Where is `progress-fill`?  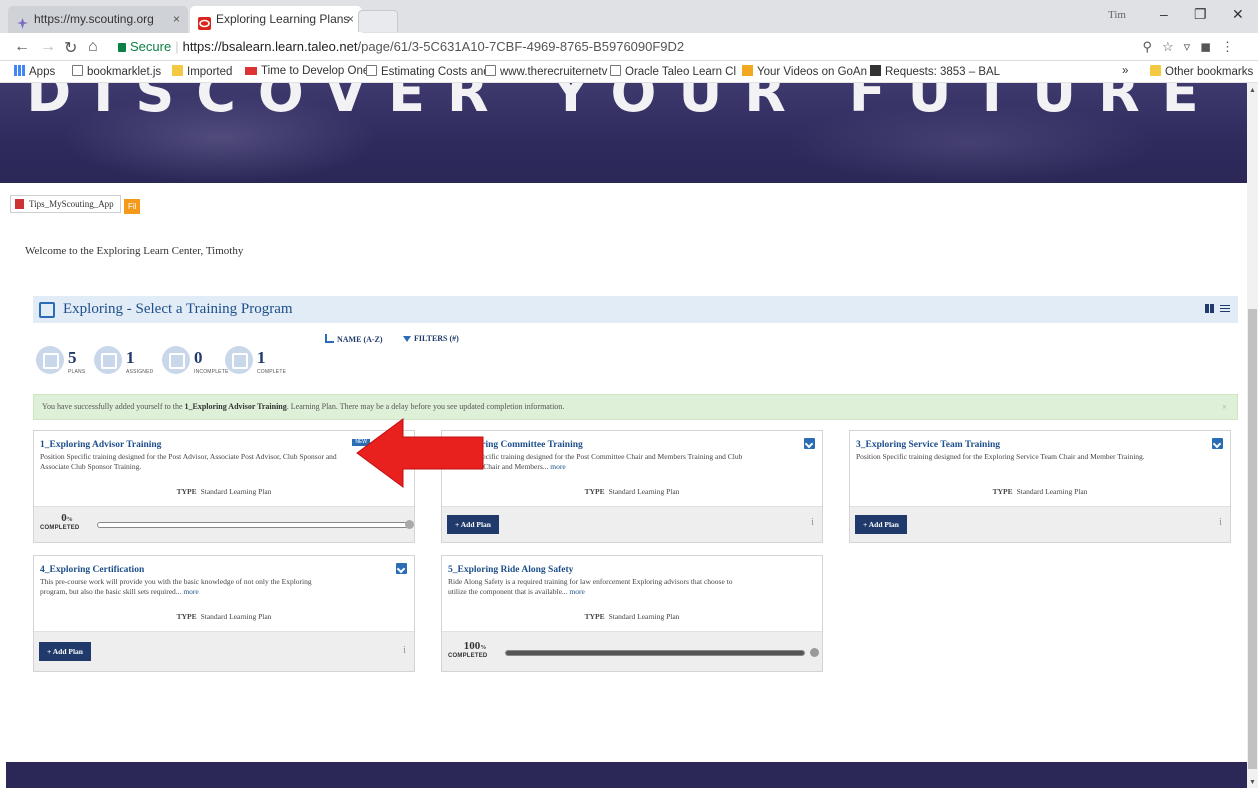 progress-fill is located at coordinates (655, 653).